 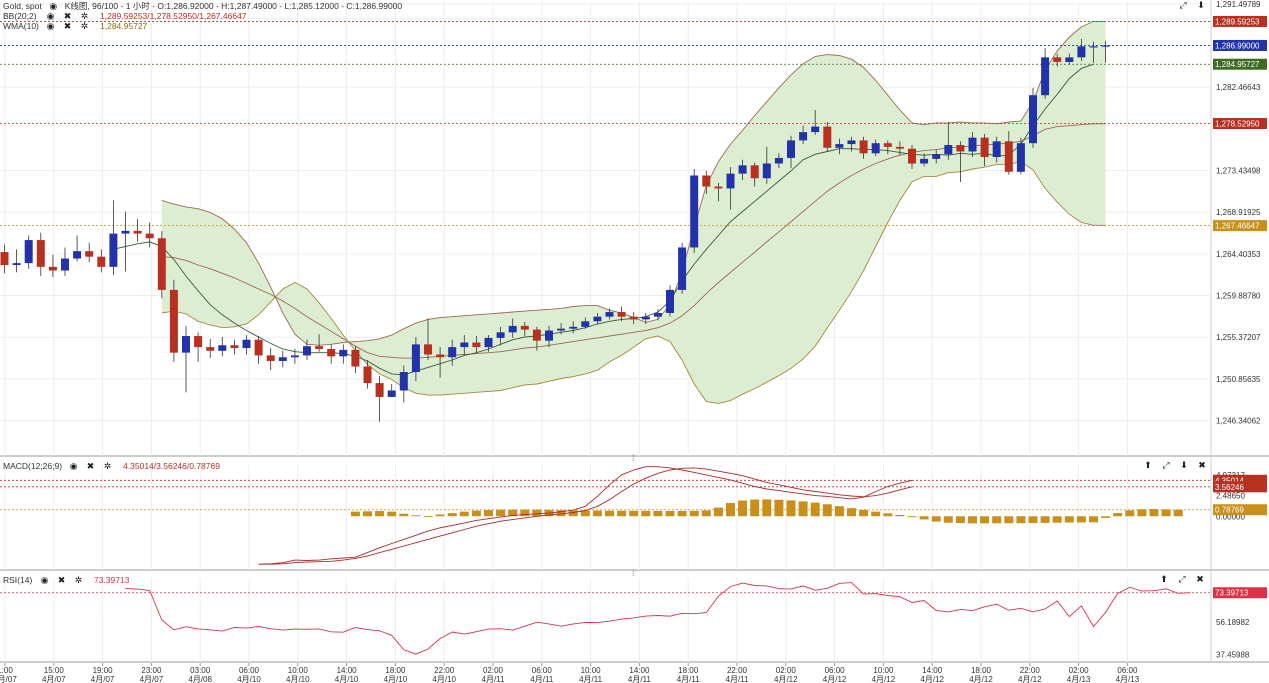 I want to click on price-tick-label: 1,255.37207, so click(x=1238, y=337).